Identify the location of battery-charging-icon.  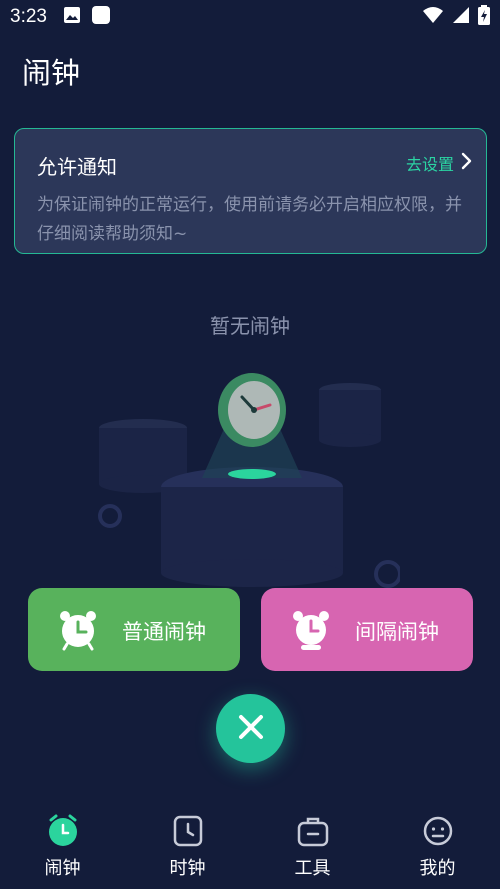
(484, 17).